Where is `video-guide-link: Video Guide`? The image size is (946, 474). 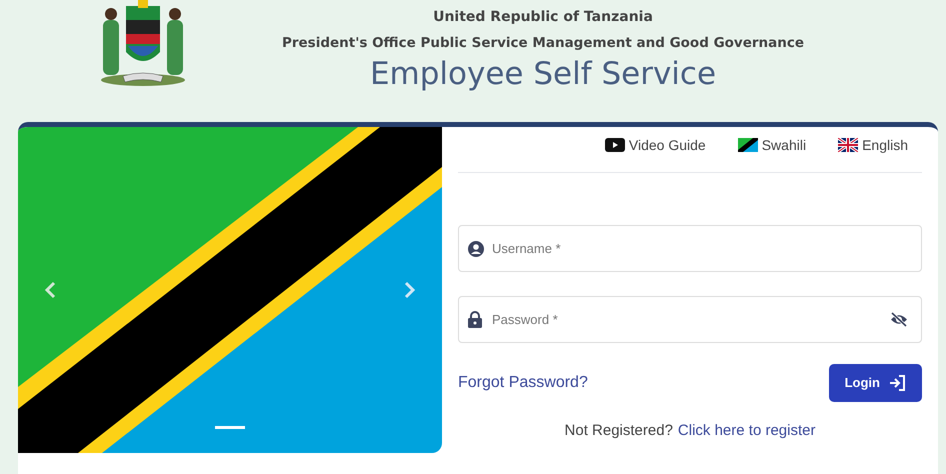 video-guide-link: Video Guide is located at coordinates (655, 145).